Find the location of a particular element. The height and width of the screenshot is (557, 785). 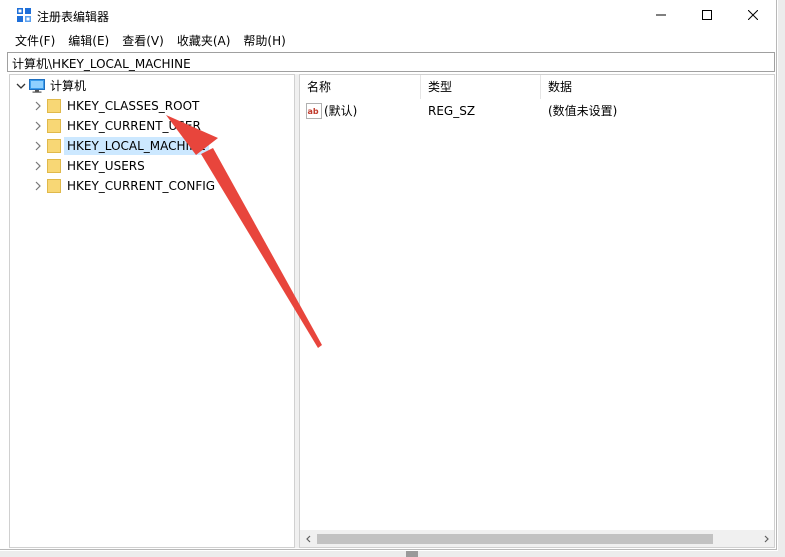

close-icon is located at coordinates (753, 15).